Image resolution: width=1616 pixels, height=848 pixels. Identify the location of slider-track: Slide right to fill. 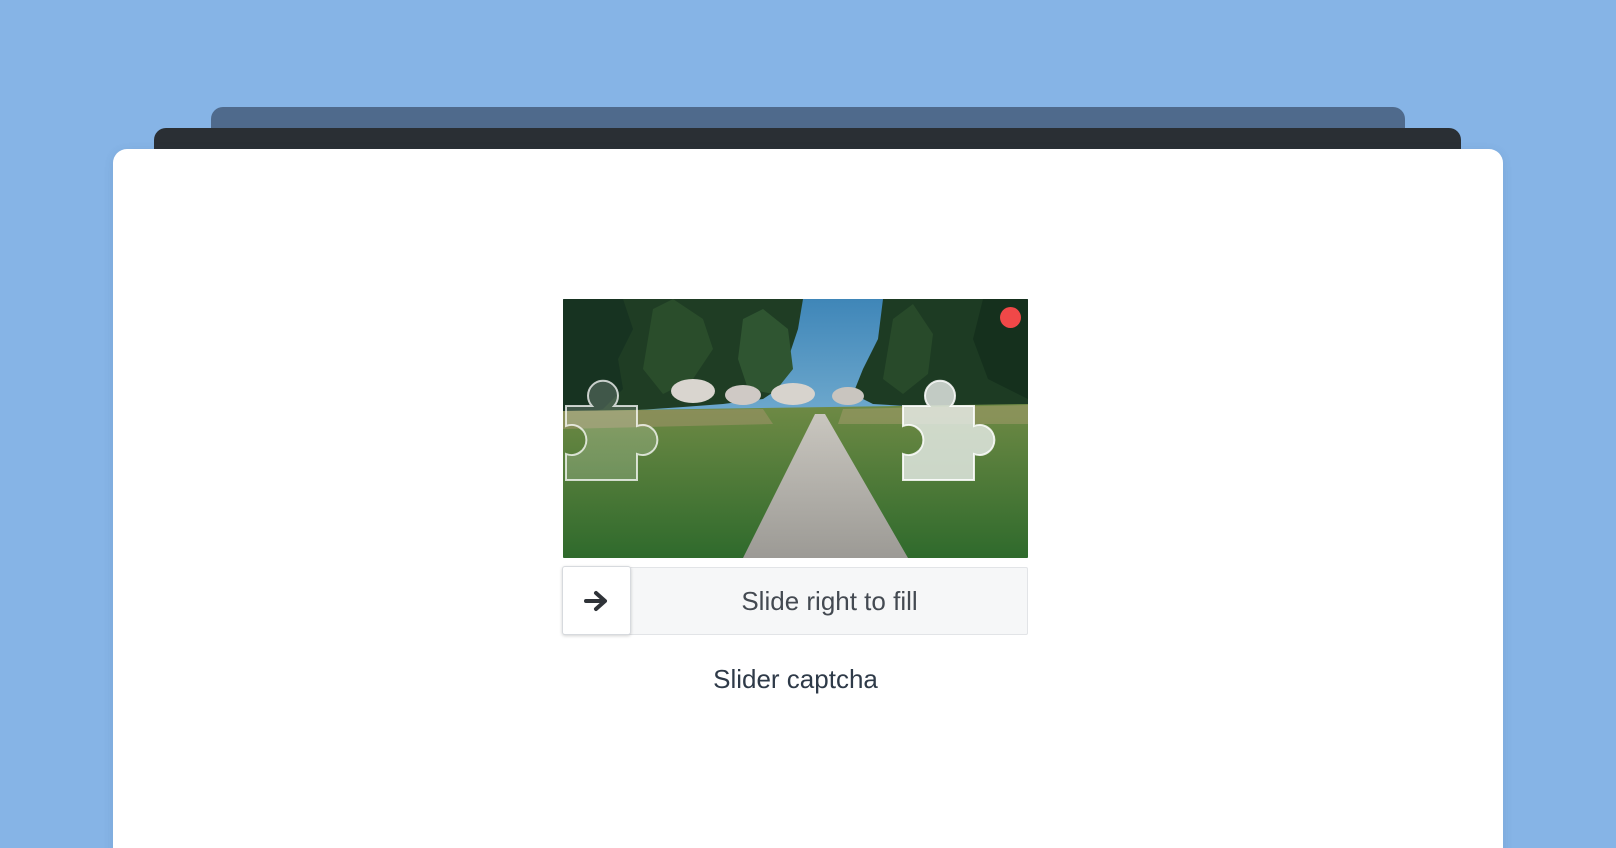
(795, 600).